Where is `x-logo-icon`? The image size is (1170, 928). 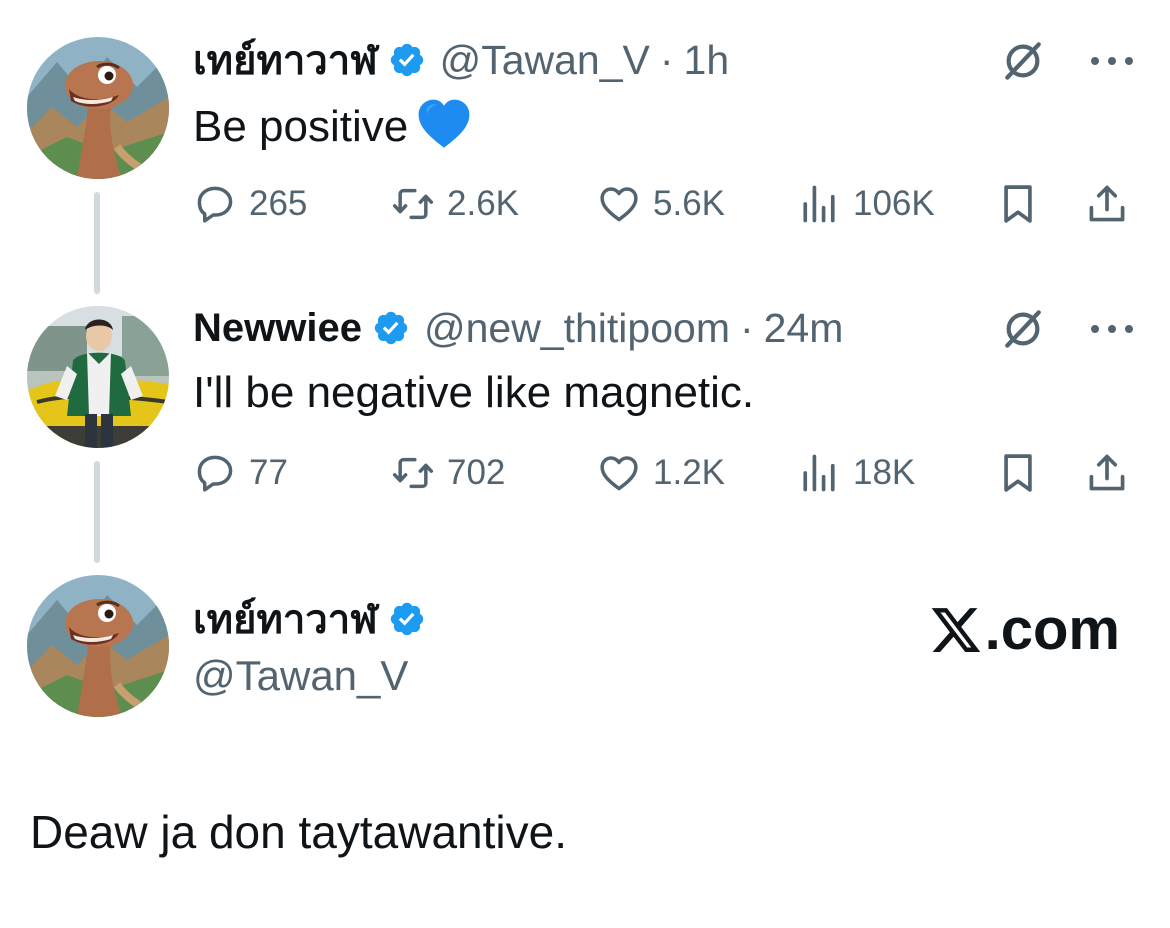
x-logo-icon is located at coordinates (956, 630).